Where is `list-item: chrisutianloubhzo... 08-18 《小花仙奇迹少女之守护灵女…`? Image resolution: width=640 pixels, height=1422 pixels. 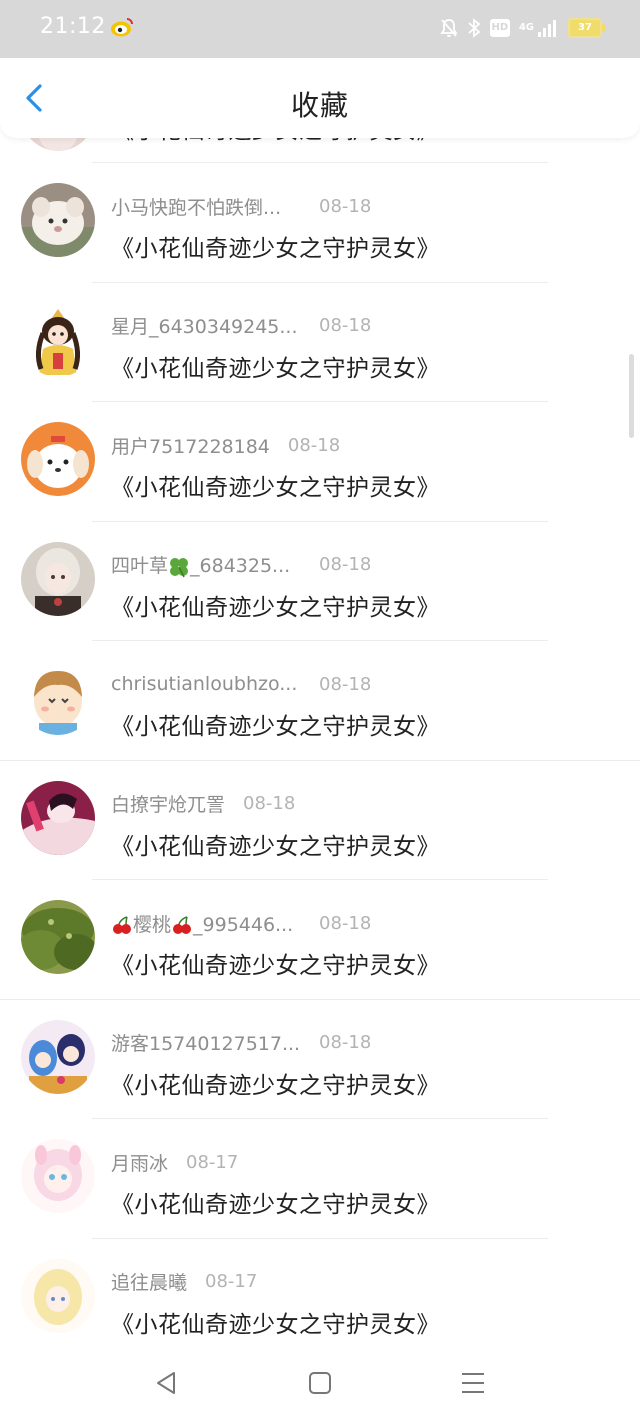 list-item: chrisutianloubhzo... 08-18 《小花仙奇迹少女之守护灵女… is located at coordinates (320, 701).